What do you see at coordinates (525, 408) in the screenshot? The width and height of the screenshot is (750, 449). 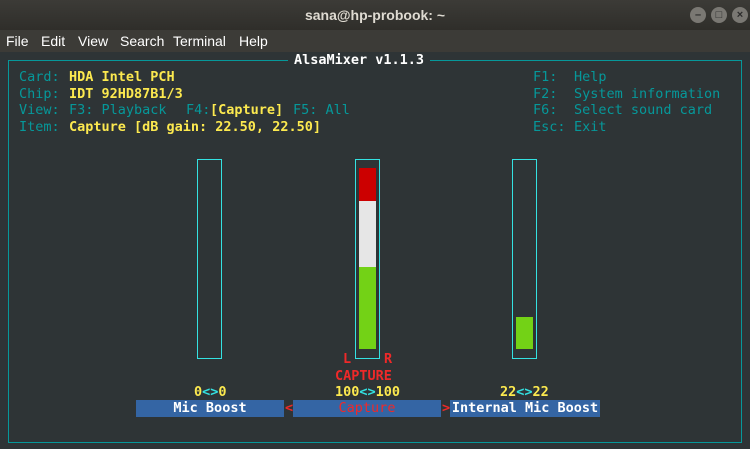 I see `internal-mic-boost-label: Internal Mic Boost` at bounding box center [525, 408].